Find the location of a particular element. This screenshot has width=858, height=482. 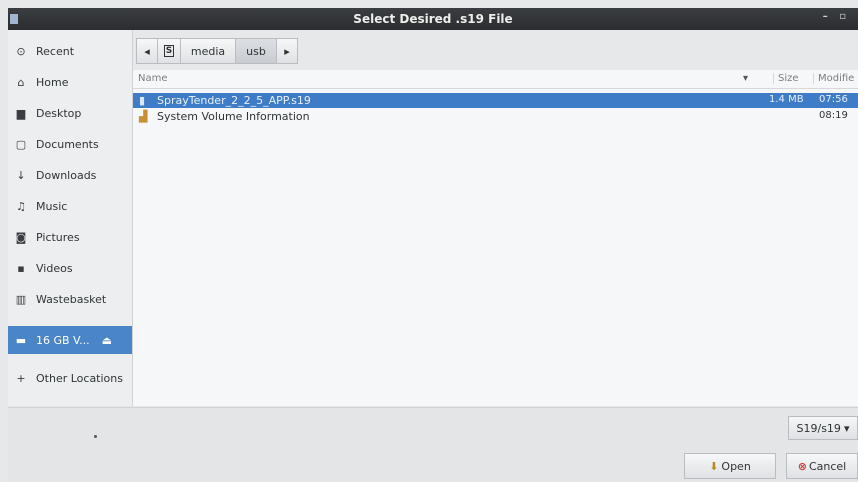

column-name: Name is located at coordinates (153, 78).